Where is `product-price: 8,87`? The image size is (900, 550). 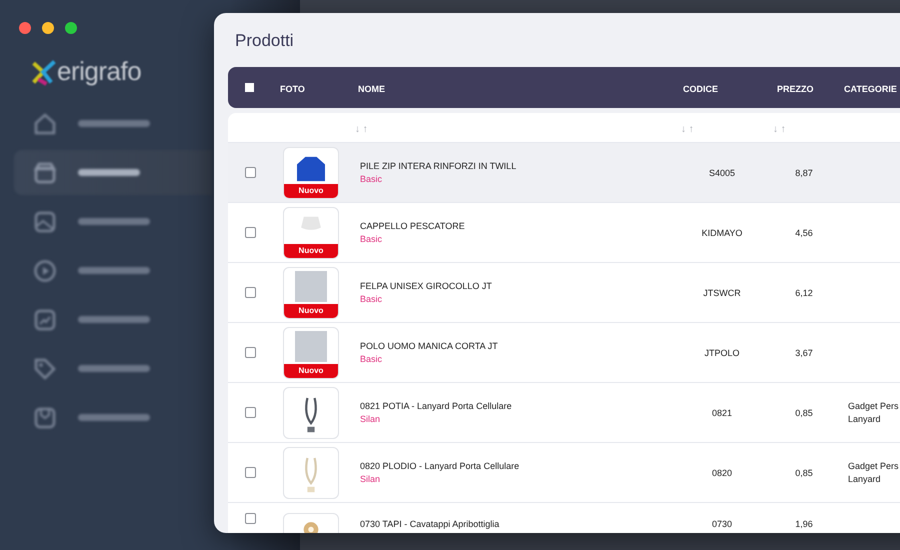 product-price: 8,87 is located at coordinates (804, 173).